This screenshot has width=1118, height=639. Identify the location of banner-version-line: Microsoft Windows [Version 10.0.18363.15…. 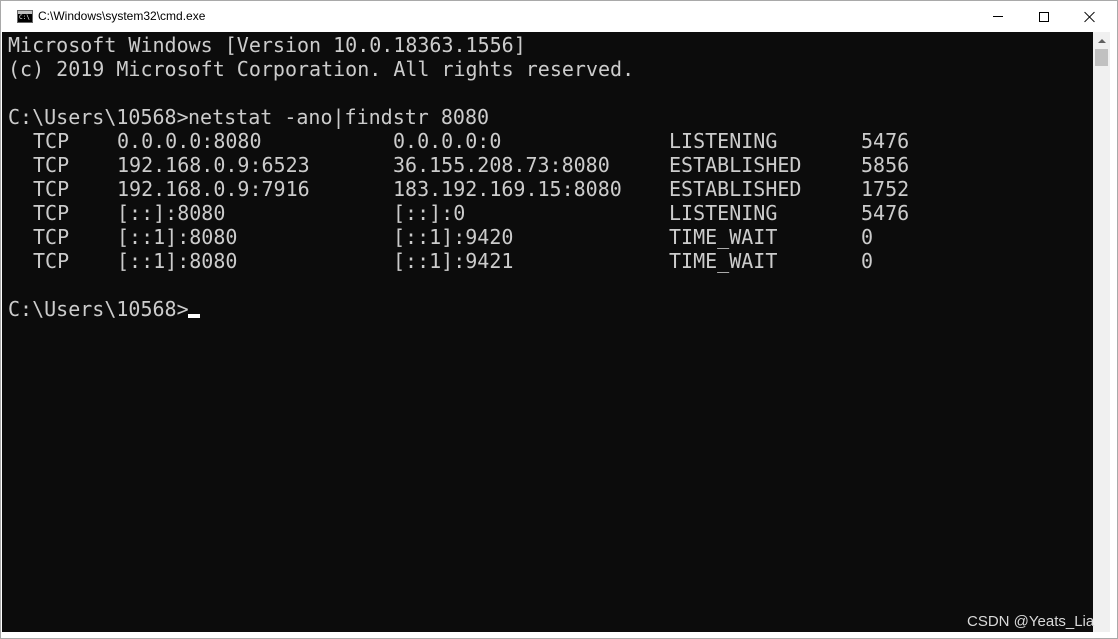
(267, 45).